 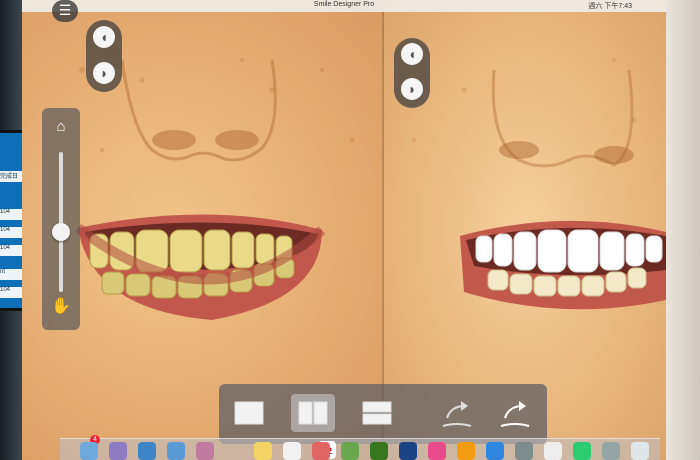 I want to click on smile-designer-icon, so click(x=553, y=451).